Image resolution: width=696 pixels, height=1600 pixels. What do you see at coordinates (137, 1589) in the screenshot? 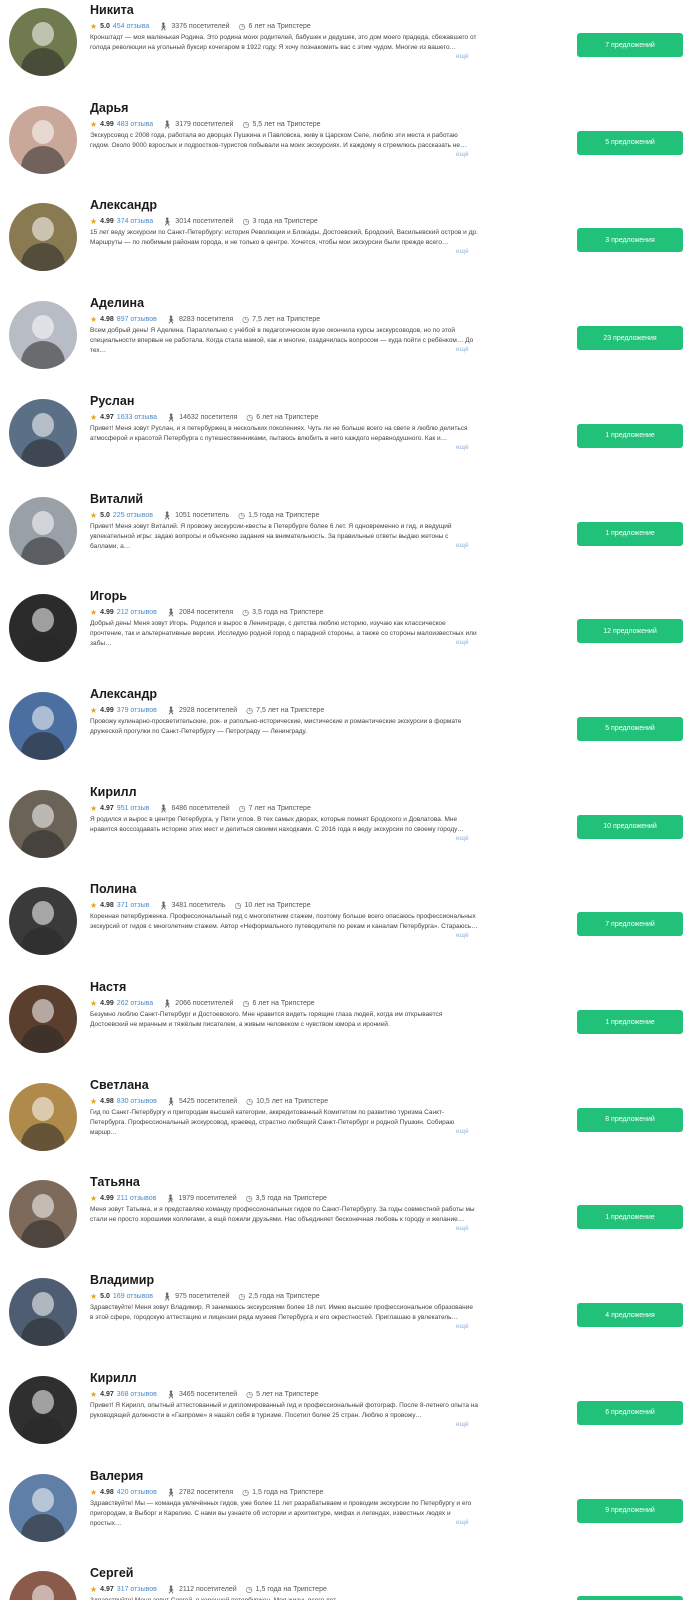
I see `guide-reviews-link: 317 отзывов` at bounding box center [137, 1589].